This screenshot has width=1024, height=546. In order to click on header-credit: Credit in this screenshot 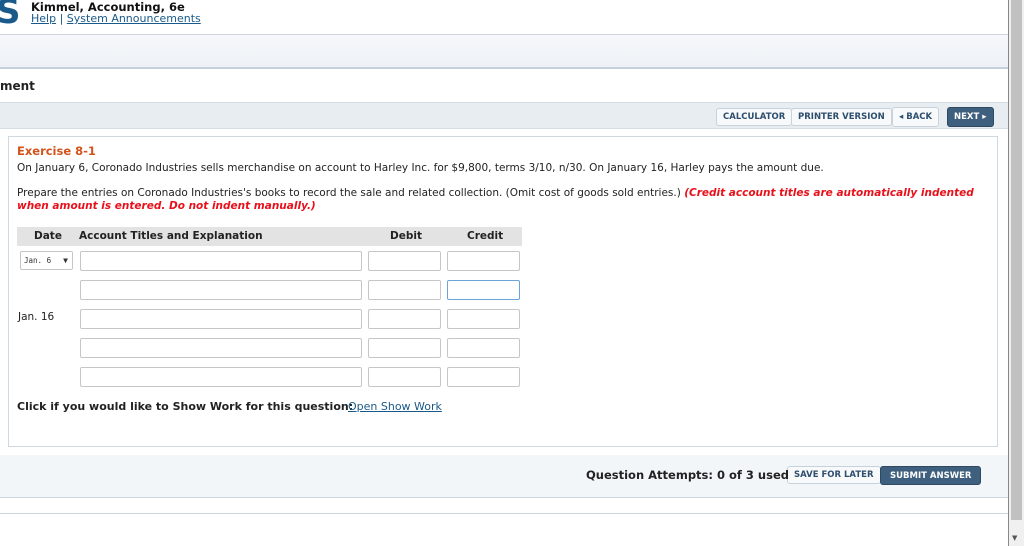, I will do `click(485, 236)`.